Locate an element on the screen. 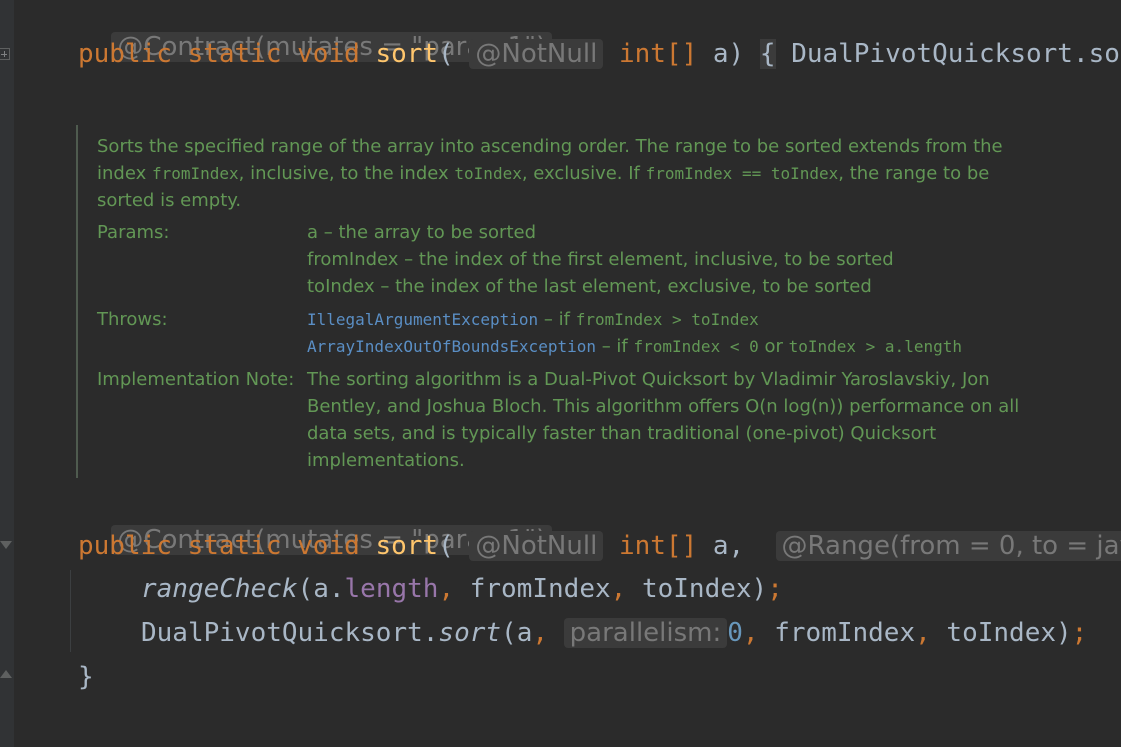 The image size is (1121, 747). inlay-hint-parallelism: parallelism: is located at coordinates (645, 633).